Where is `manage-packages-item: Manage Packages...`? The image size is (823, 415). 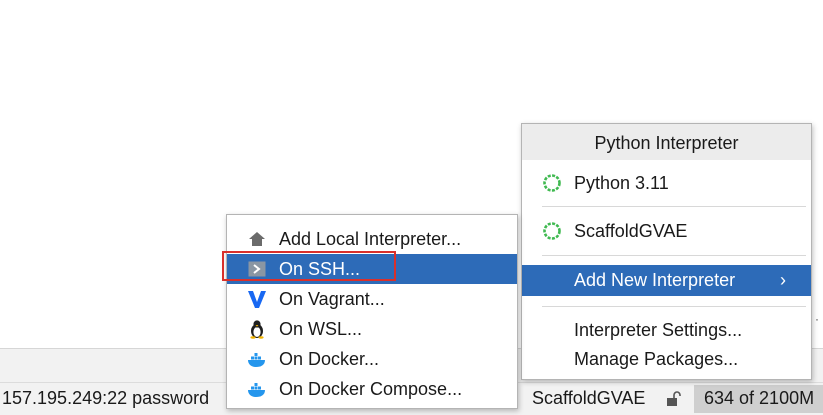
manage-packages-item: Manage Packages... is located at coordinates (666, 359).